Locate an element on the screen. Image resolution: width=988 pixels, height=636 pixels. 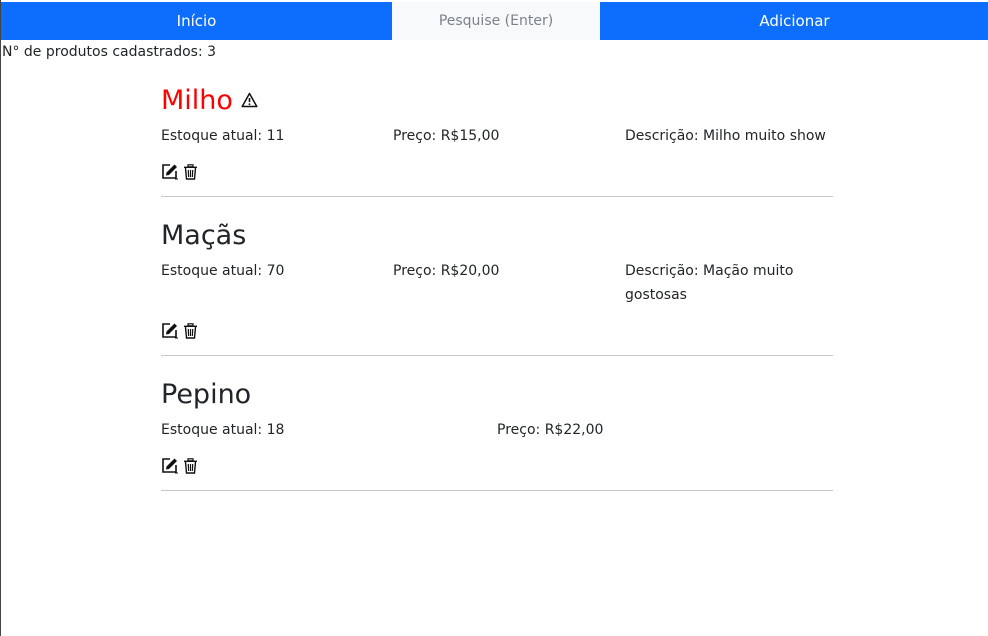
product-price: Preço: R$20,00 is located at coordinates (446, 271).